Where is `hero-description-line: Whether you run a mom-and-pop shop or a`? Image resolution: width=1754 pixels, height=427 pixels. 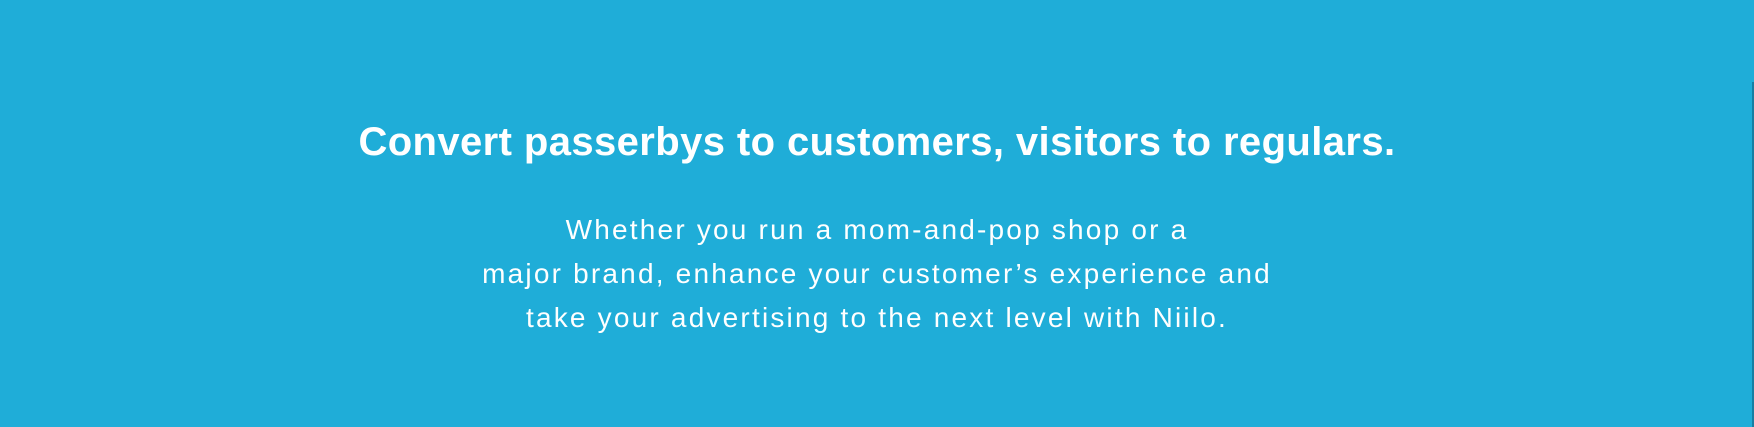
hero-description-line: Whether you run a mom-and-pop shop or a is located at coordinates (877, 229).